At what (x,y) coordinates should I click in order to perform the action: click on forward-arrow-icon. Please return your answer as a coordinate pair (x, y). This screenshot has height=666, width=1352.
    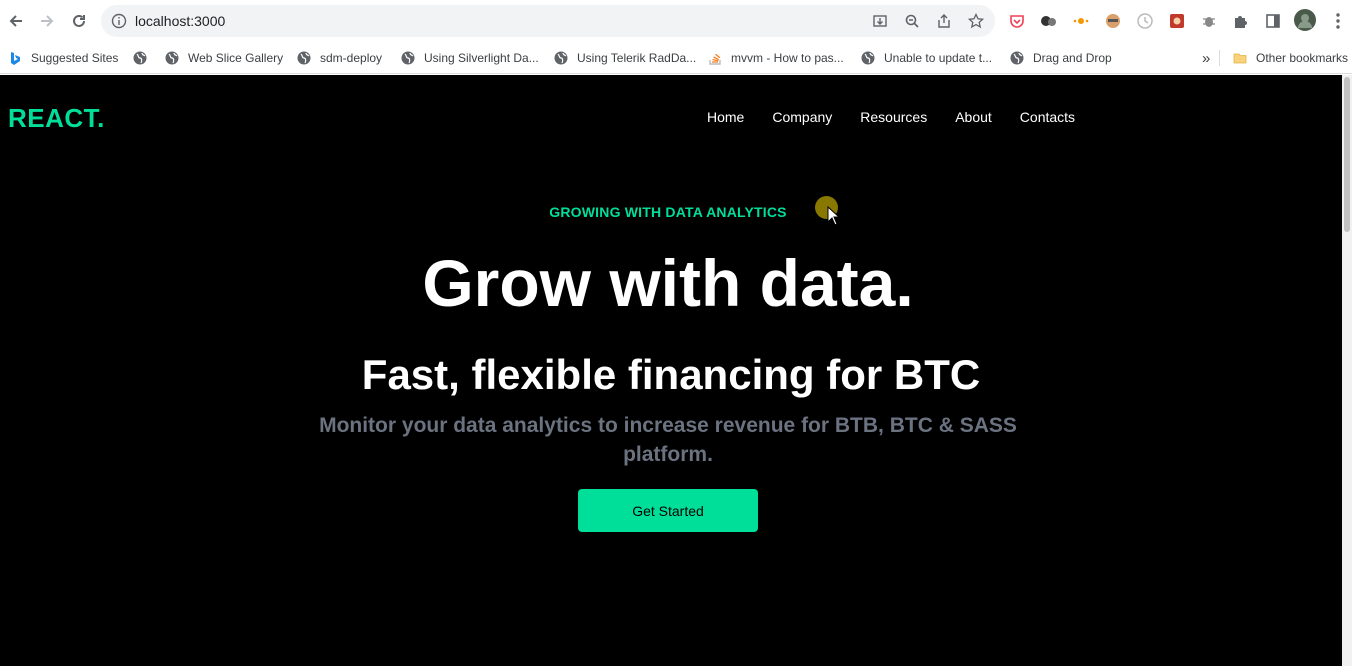
    Looking at the image, I should click on (47, 21).